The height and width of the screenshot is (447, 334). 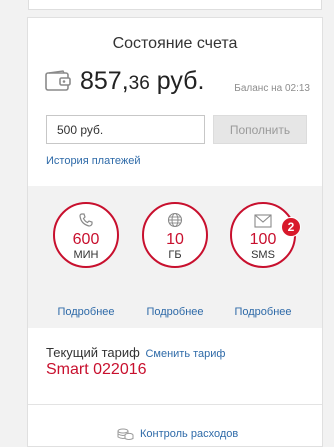 What do you see at coordinates (263, 312) in the screenshot?
I see `sms-details-link: Подробнее` at bounding box center [263, 312].